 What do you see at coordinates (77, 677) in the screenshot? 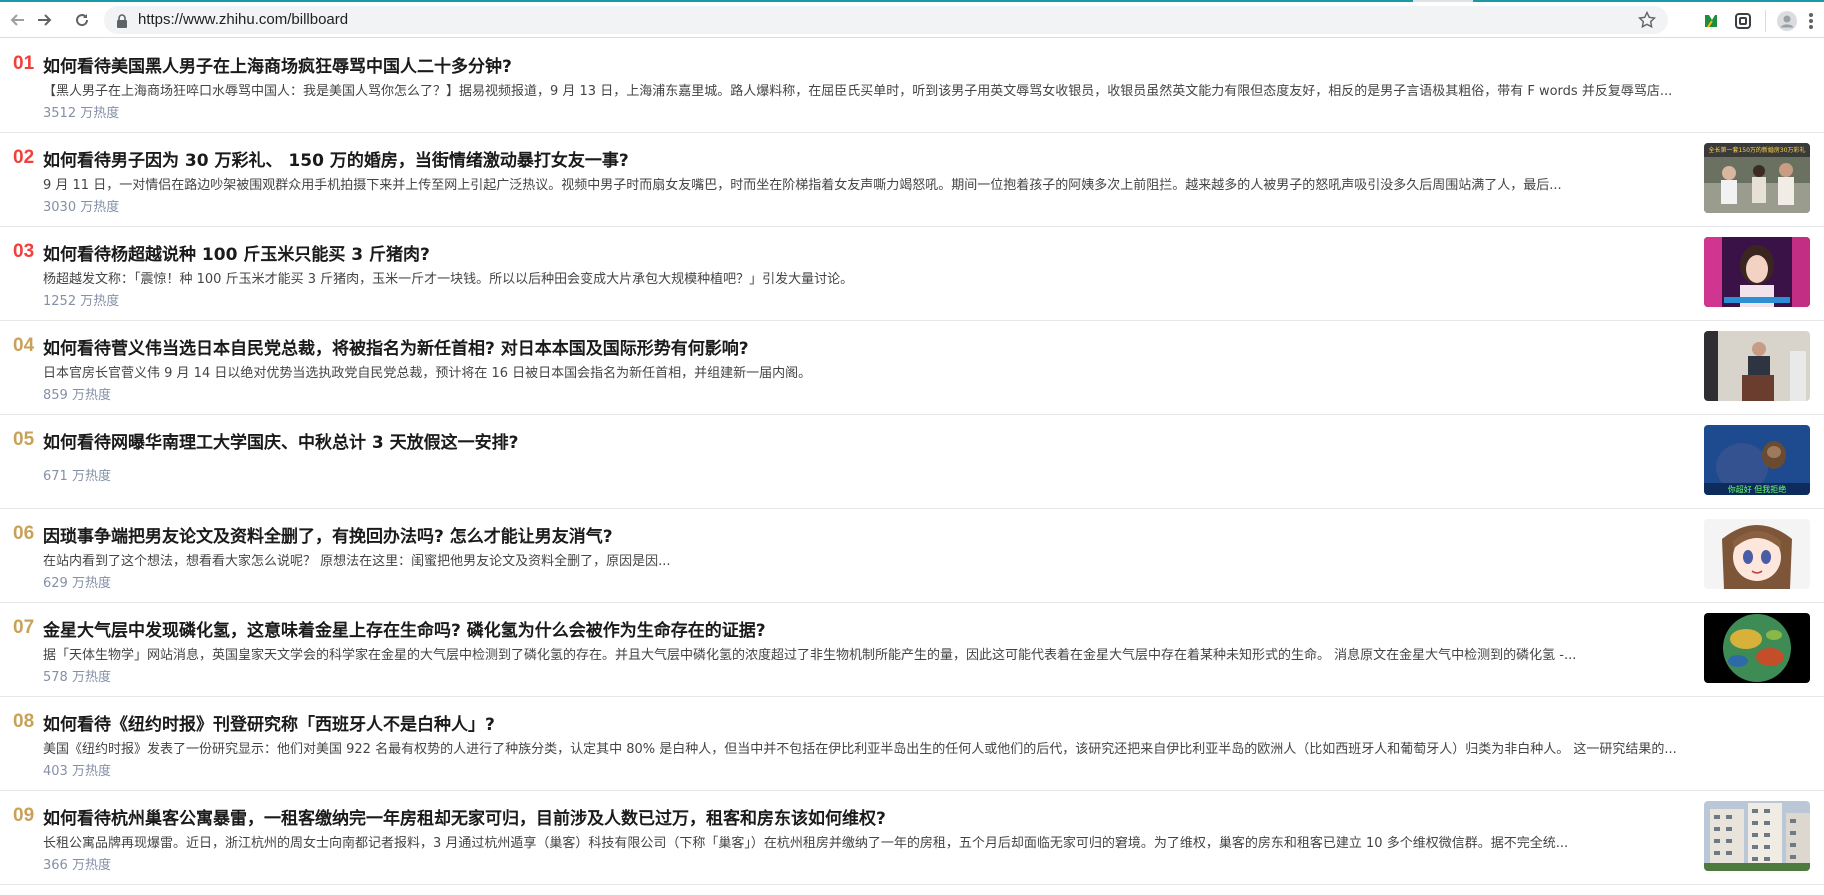
I see `heat-count: 578 万热度` at bounding box center [77, 677].